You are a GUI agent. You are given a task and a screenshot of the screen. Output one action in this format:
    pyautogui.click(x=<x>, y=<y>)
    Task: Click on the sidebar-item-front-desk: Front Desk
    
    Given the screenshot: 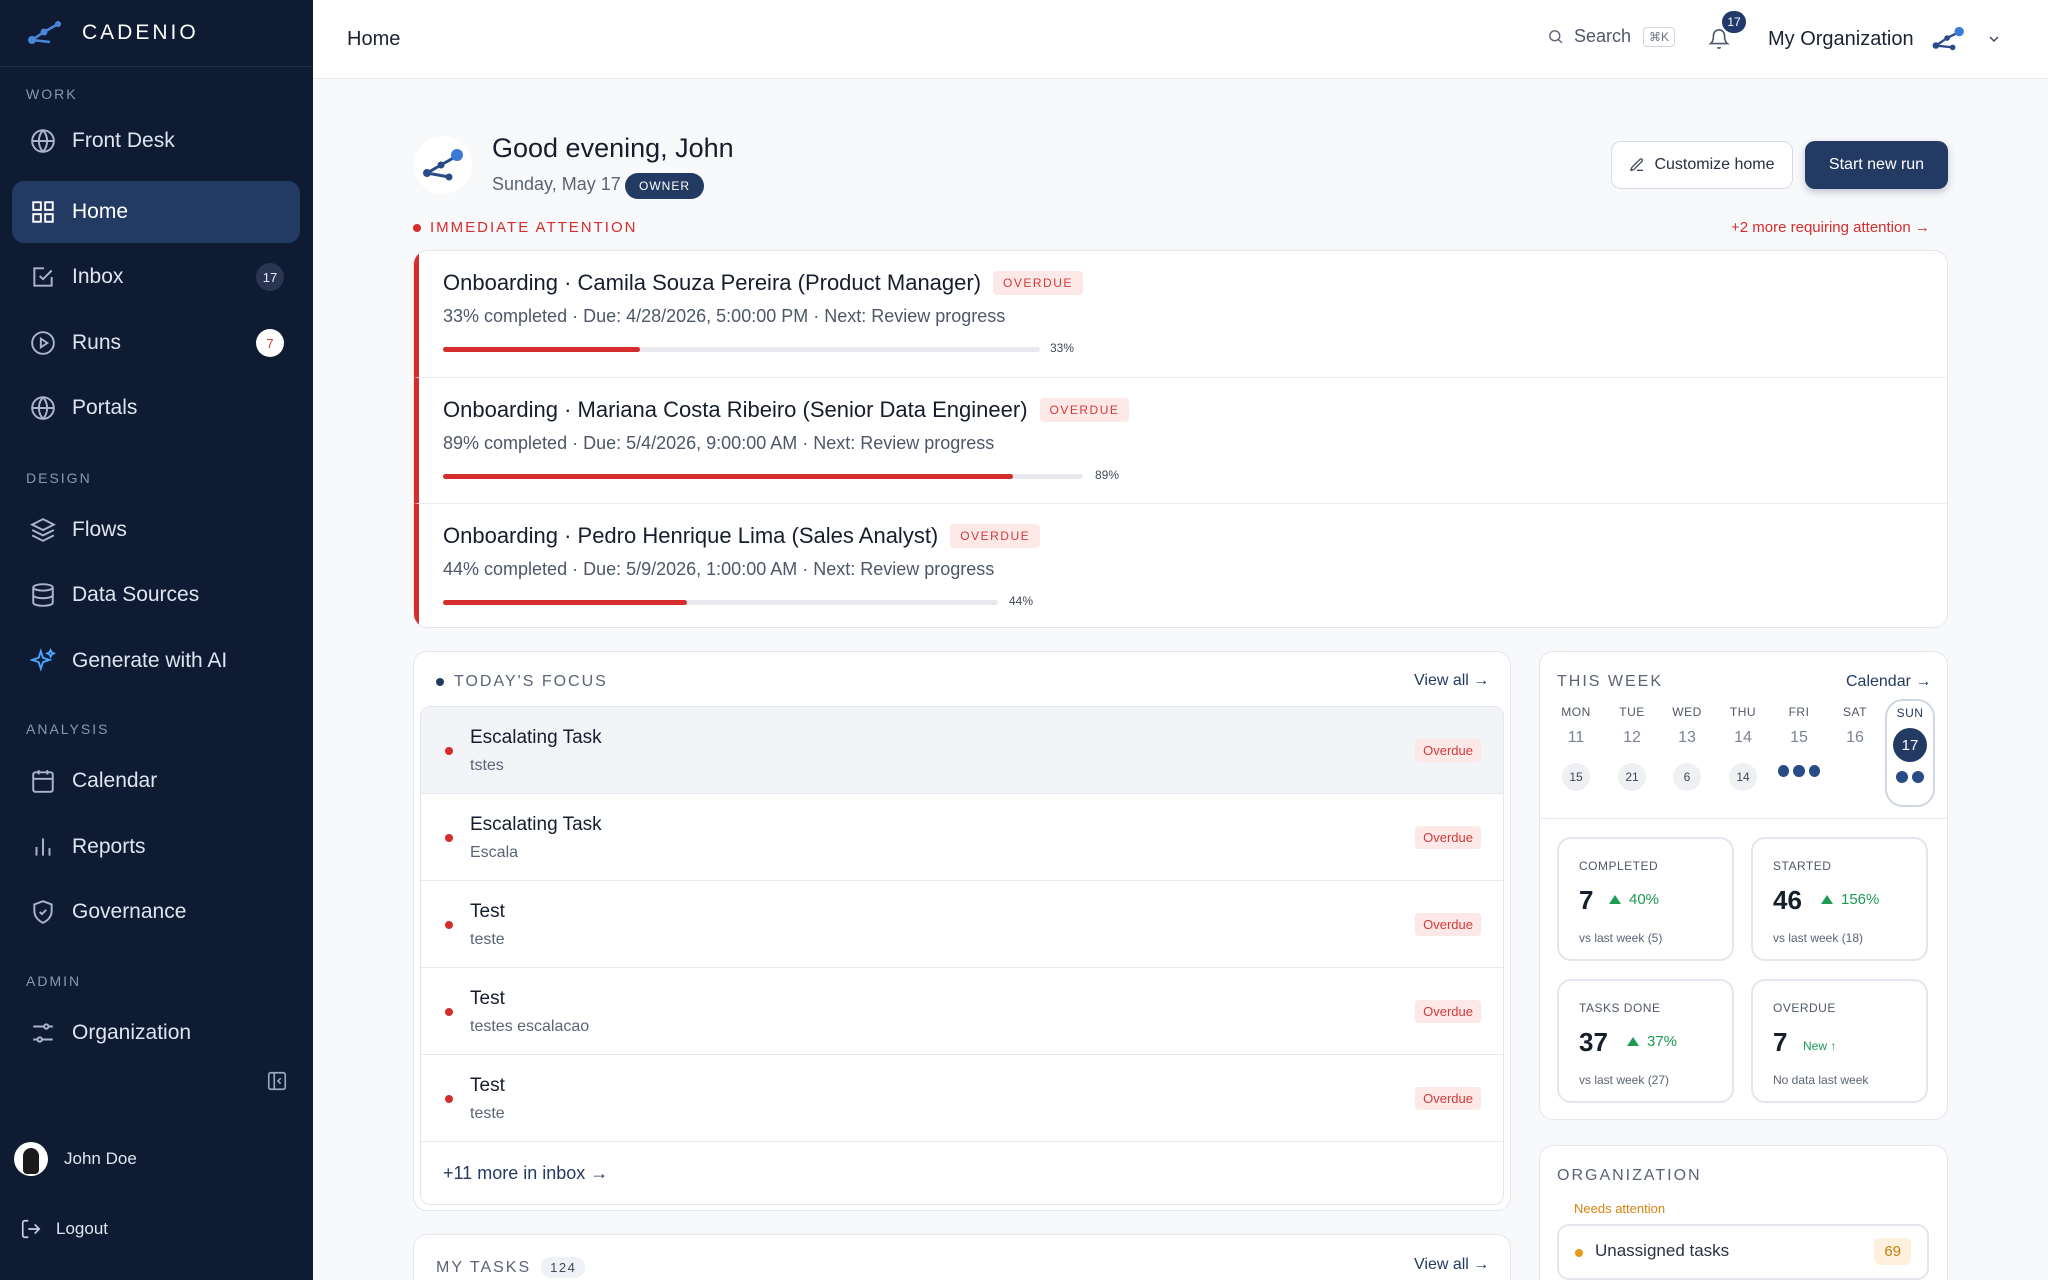 What is the action you would take?
    pyautogui.click(x=156, y=141)
    